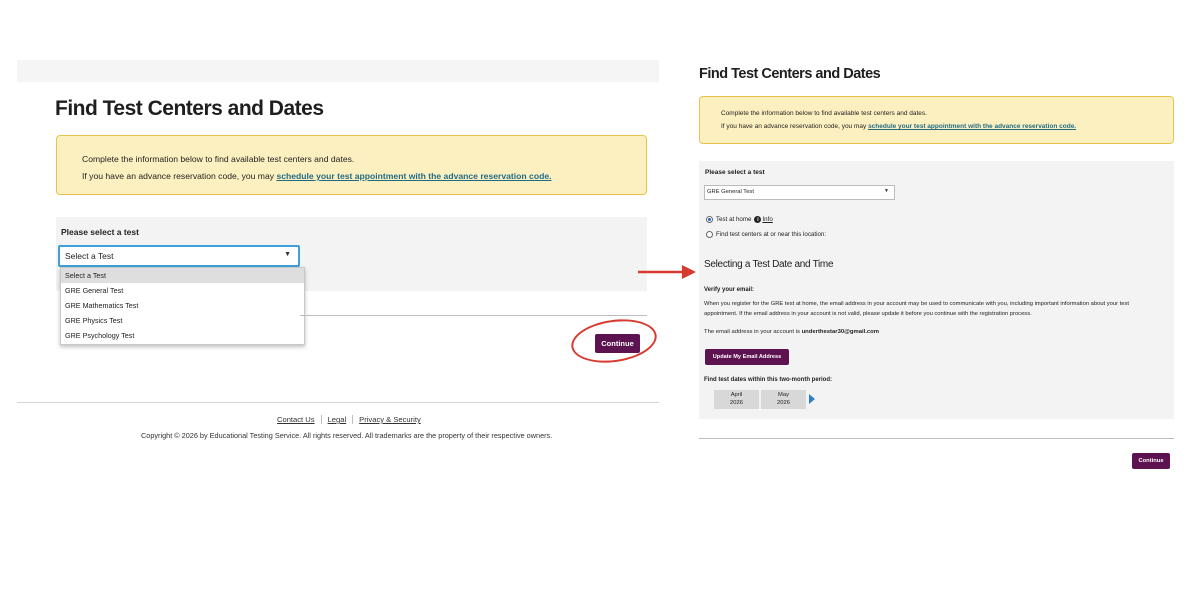  Describe the element at coordinates (182, 320) in the screenshot. I see `option-gre-physics-test: GRE Physics Test` at that location.